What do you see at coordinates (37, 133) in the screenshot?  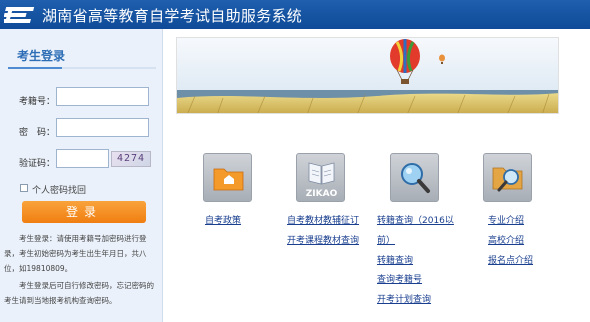 I see `password-label: 密 码：` at bounding box center [37, 133].